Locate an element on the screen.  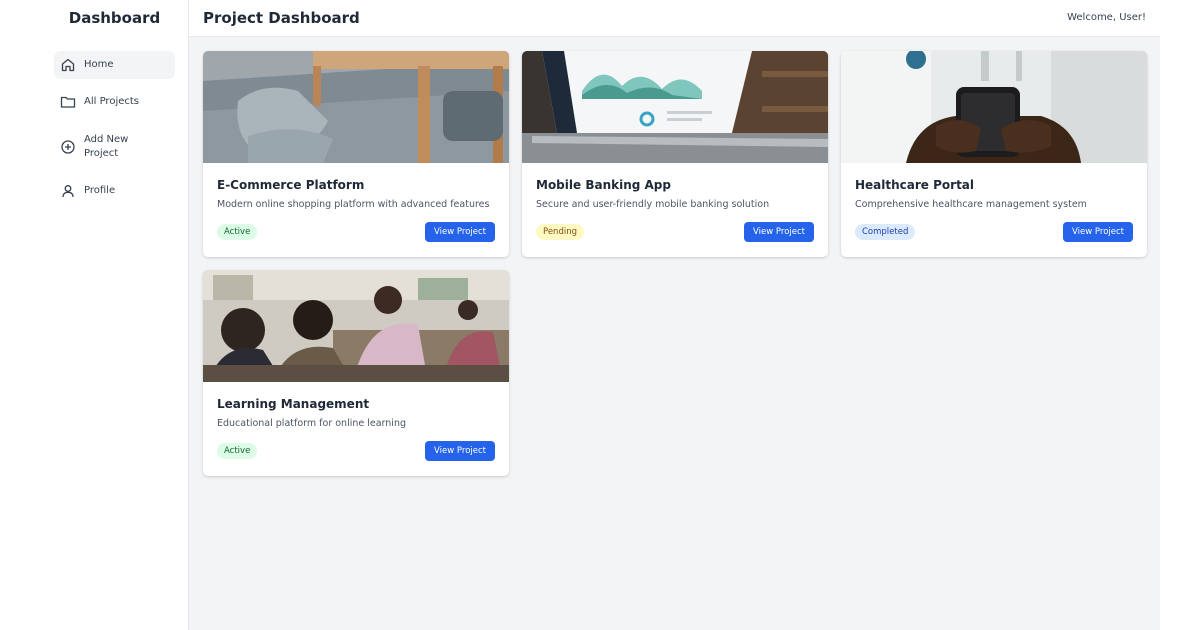
project-title: Mobile Banking App is located at coordinates (603, 185).